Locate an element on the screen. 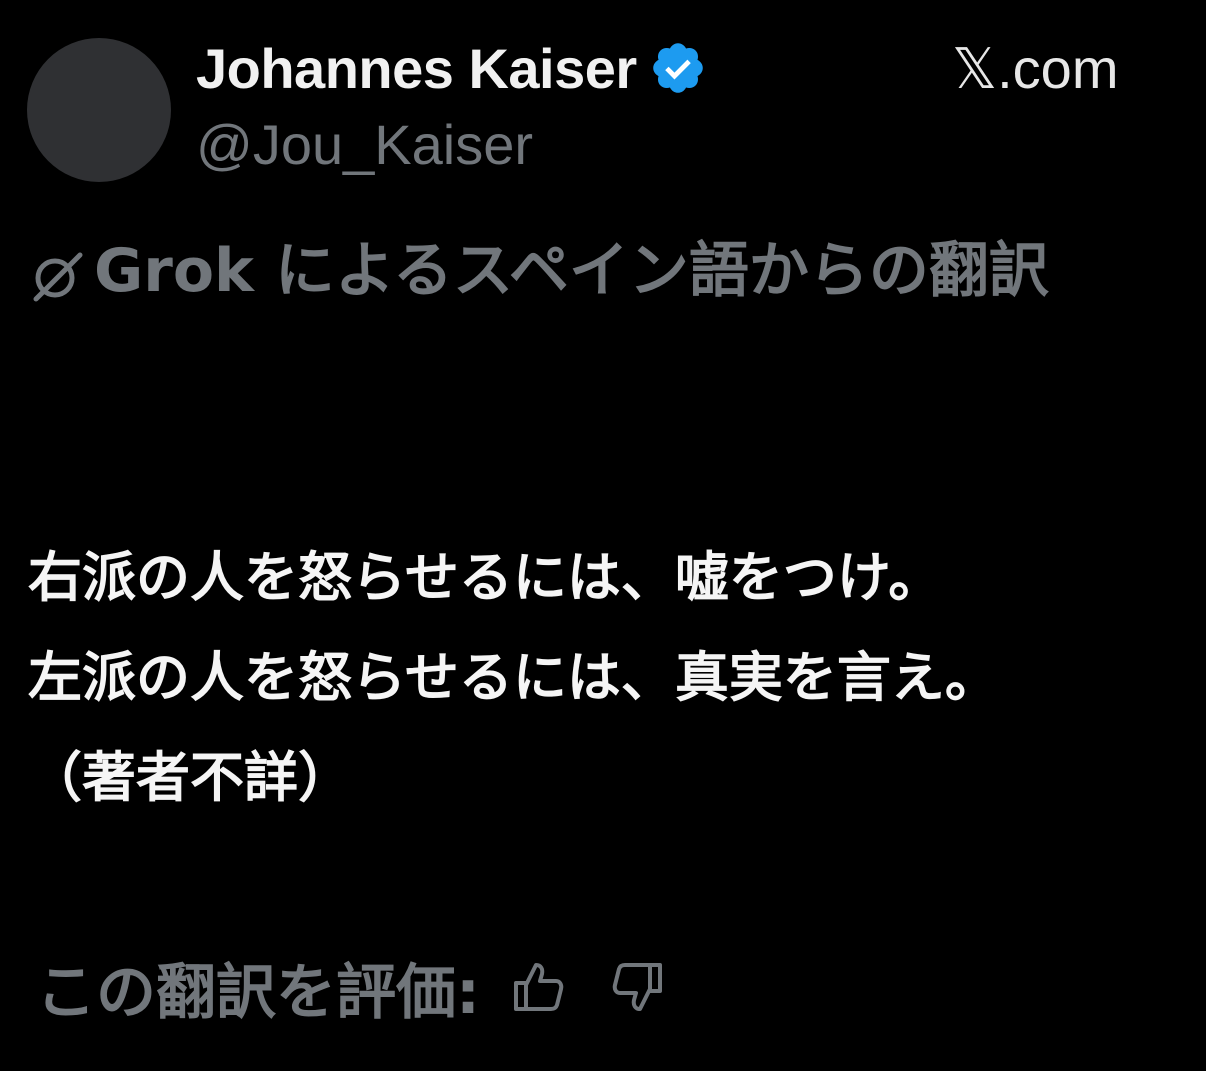 The image size is (1206, 1071). author-name-row: Johannes Kaiser is located at coordinates (451, 68).